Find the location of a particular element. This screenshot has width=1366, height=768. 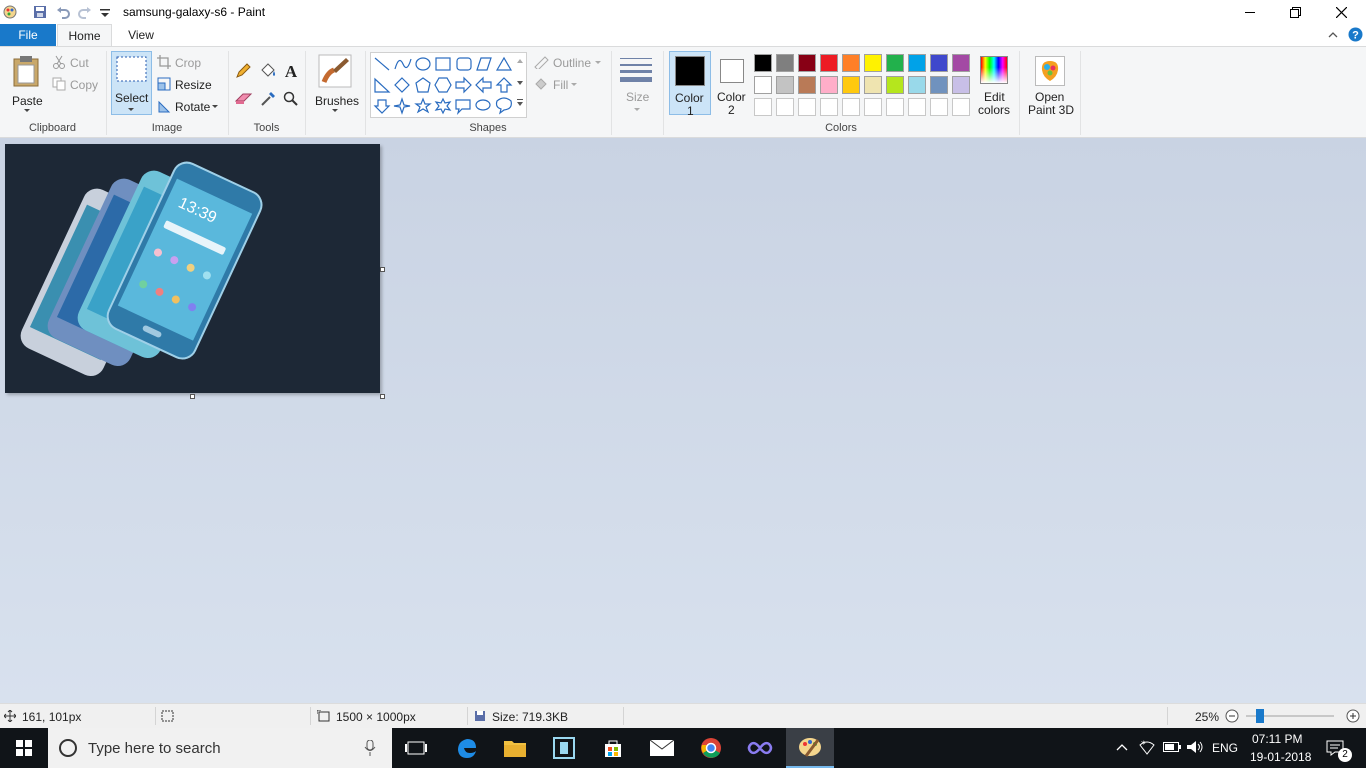

zoom-out-icon is located at coordinates (1232, 716).